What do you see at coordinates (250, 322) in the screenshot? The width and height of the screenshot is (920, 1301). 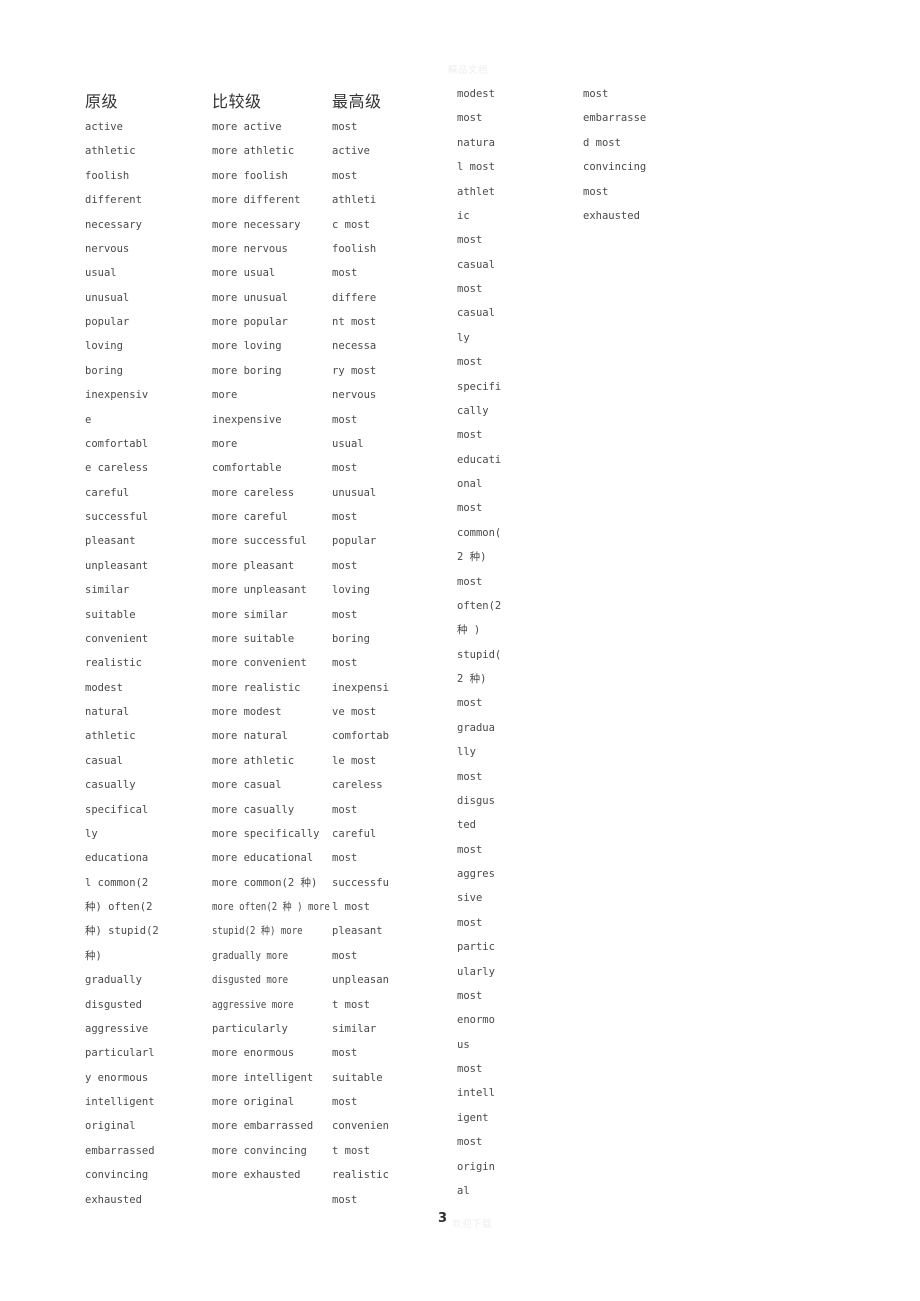 I see `word-line: more popular` at bounding box center [250, 322].